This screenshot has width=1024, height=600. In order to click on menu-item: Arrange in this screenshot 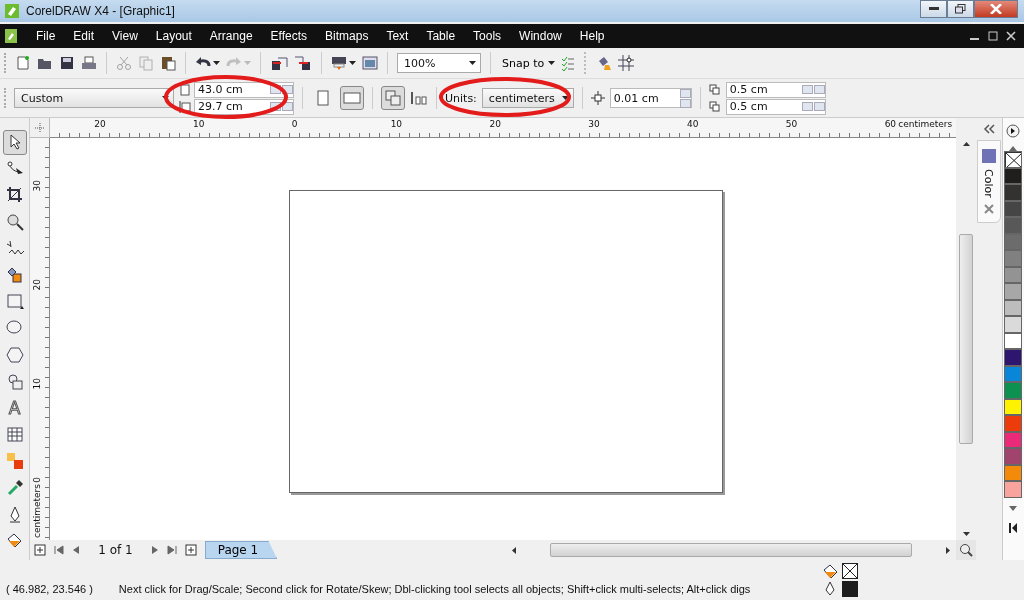, I will do `click(231, 36)`.